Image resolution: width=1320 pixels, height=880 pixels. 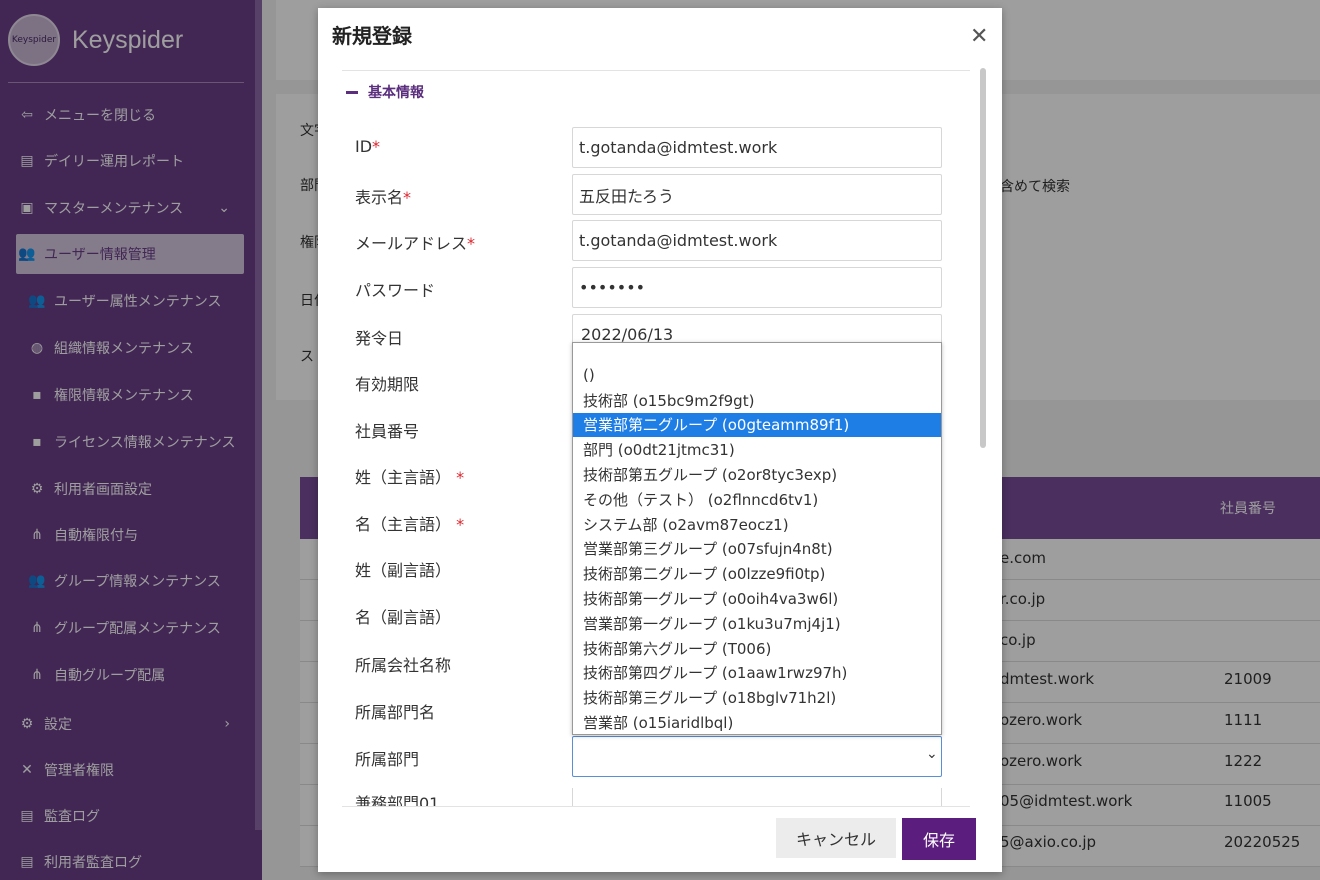 What do you see at coordinates (757, 400) in the screenshot?
I see `dropdown-option: 技術部 (o15bc9m2f9gt)` at bounding box center [757, 400].